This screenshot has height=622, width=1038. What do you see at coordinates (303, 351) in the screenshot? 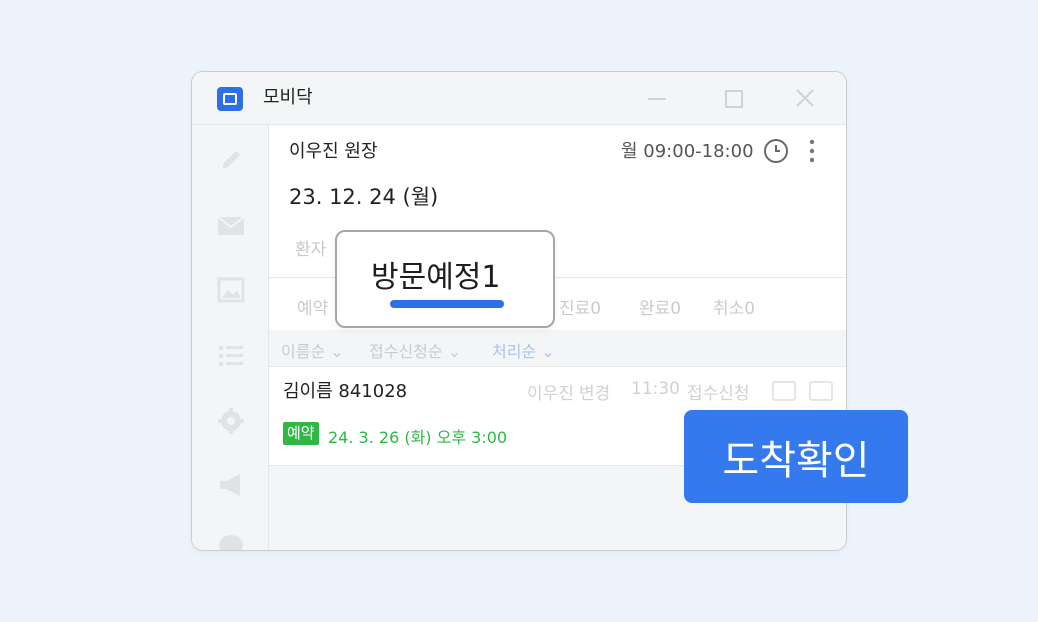
I see `sort-by-name-label: 이름순` at bounding box center [303, 351].